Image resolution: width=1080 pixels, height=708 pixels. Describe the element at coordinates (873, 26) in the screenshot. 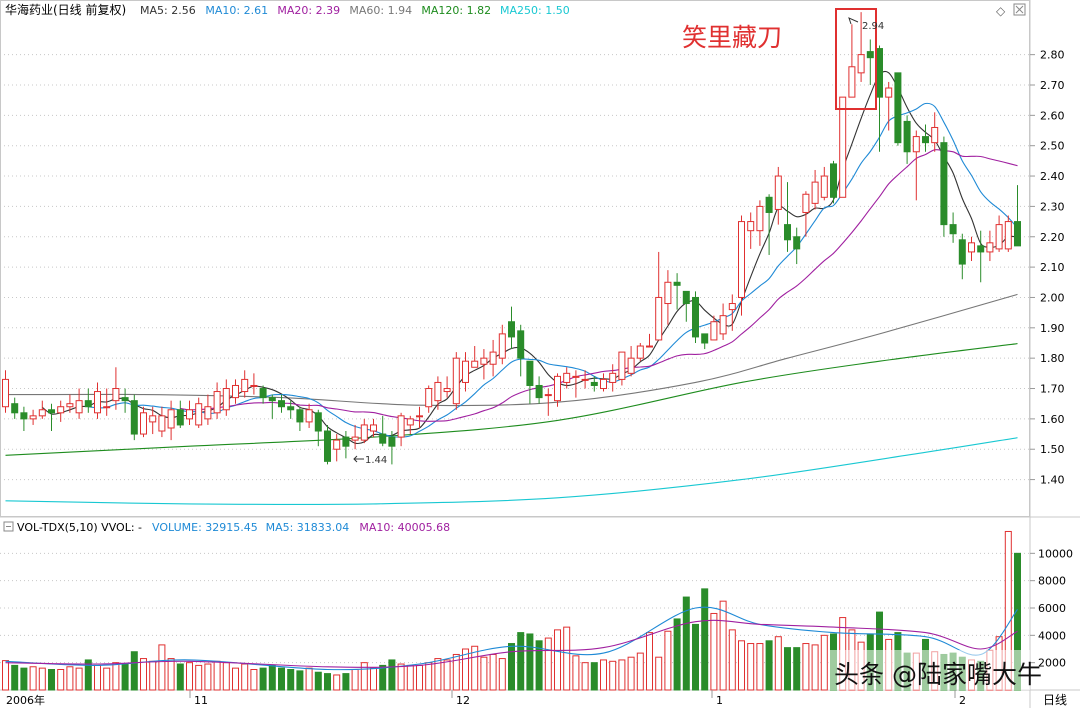

I see `high-price-label: 2.94` at that location.